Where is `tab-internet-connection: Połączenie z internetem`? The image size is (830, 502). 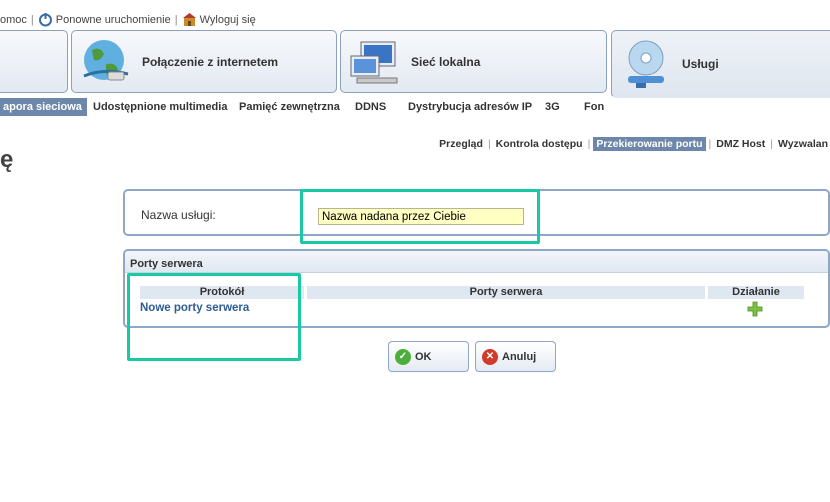 tab-internet-connection: Połączenie z internetem is located at coordinates (204, 61).